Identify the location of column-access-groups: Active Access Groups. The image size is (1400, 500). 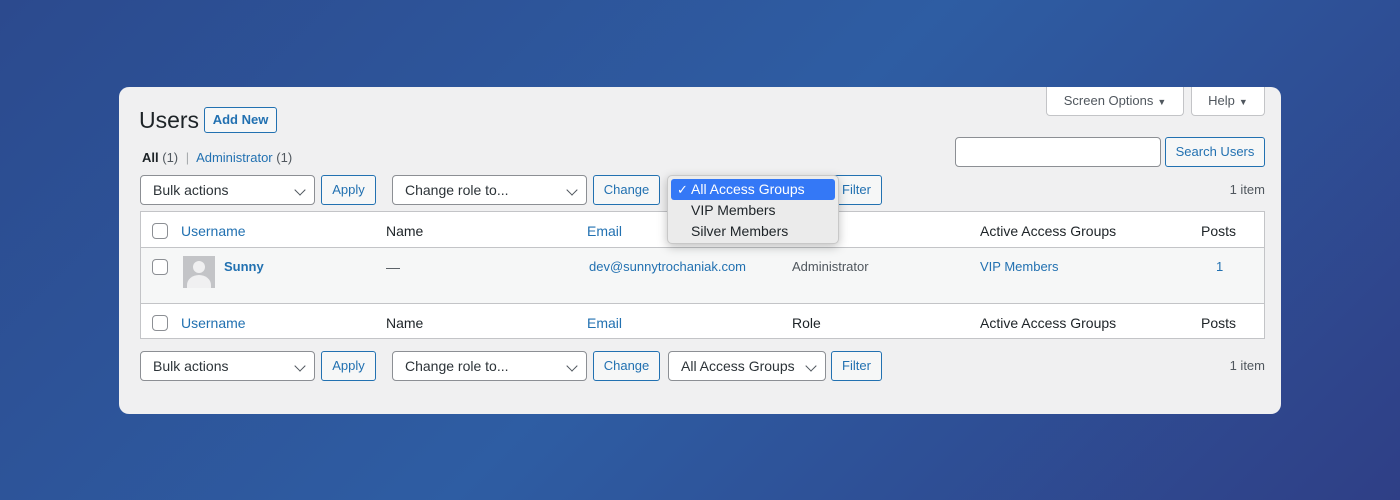
(1048, 231).